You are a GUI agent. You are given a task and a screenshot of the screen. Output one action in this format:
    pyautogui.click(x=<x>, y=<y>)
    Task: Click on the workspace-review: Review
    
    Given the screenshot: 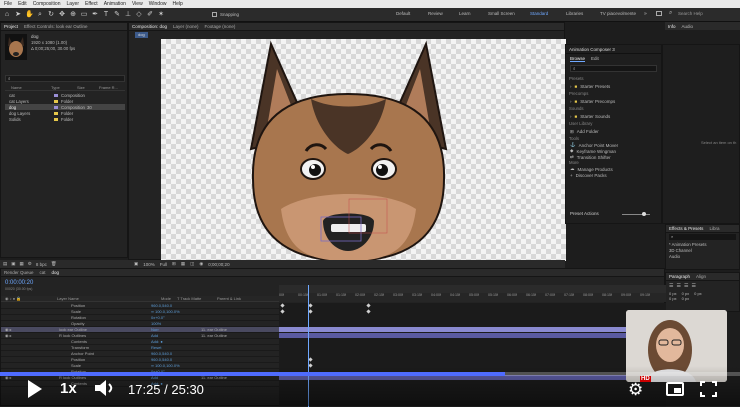 What is the action you would take?
    pyautogui.click(x=435, y=13)
    